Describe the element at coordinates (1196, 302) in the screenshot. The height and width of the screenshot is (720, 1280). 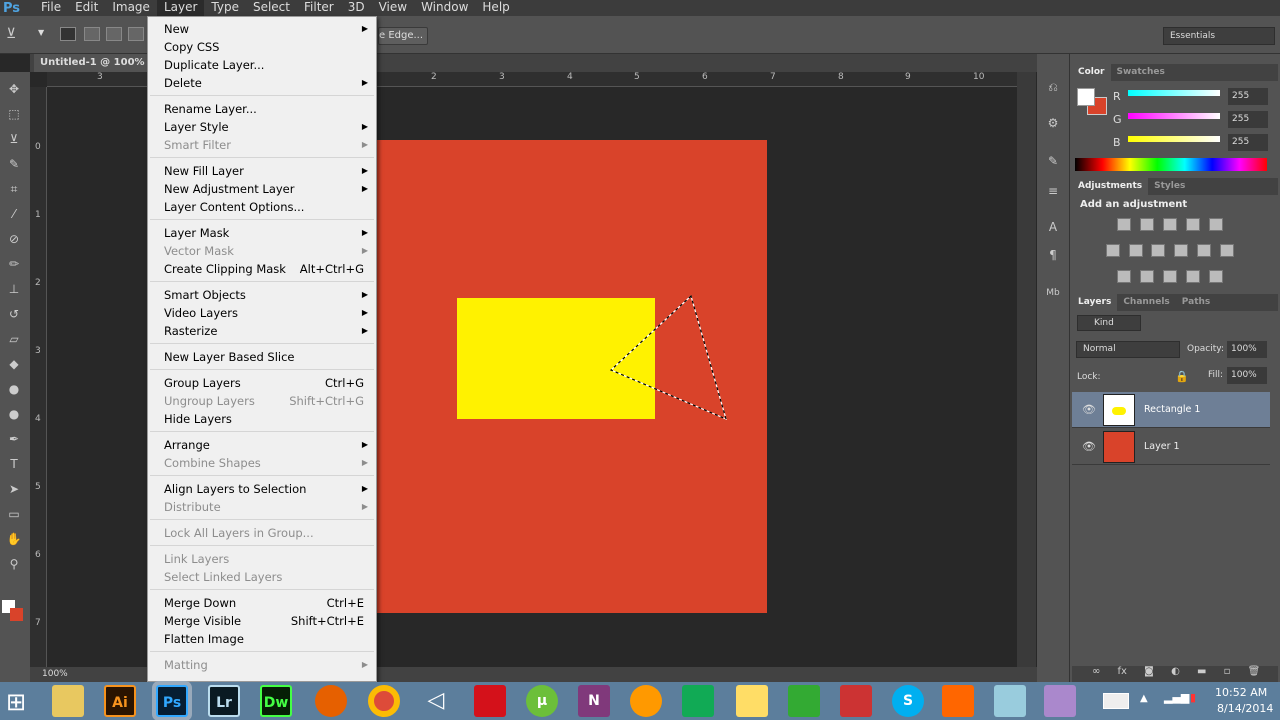
I see `tab-paths: Paths` at that location.